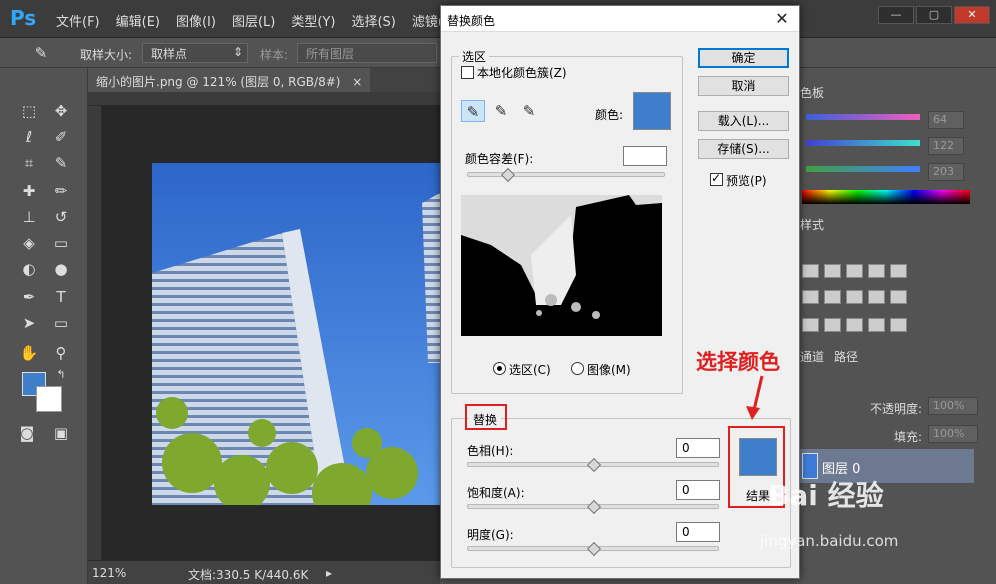 The height and width of the screenshot is (584, 996). I want to click on adjustment-photo-filter-icon, so click(854, 297).